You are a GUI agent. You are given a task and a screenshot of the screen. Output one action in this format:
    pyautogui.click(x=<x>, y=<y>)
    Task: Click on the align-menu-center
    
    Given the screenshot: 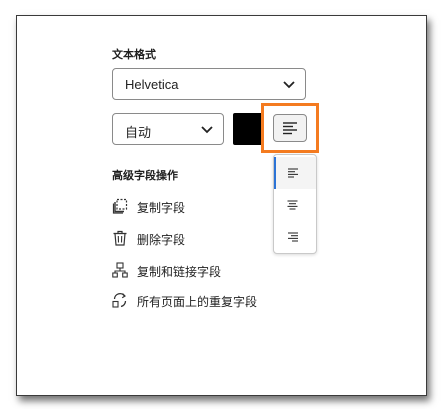 What is the action you would take?
    pyautogui.click(x=295, y=205)
    